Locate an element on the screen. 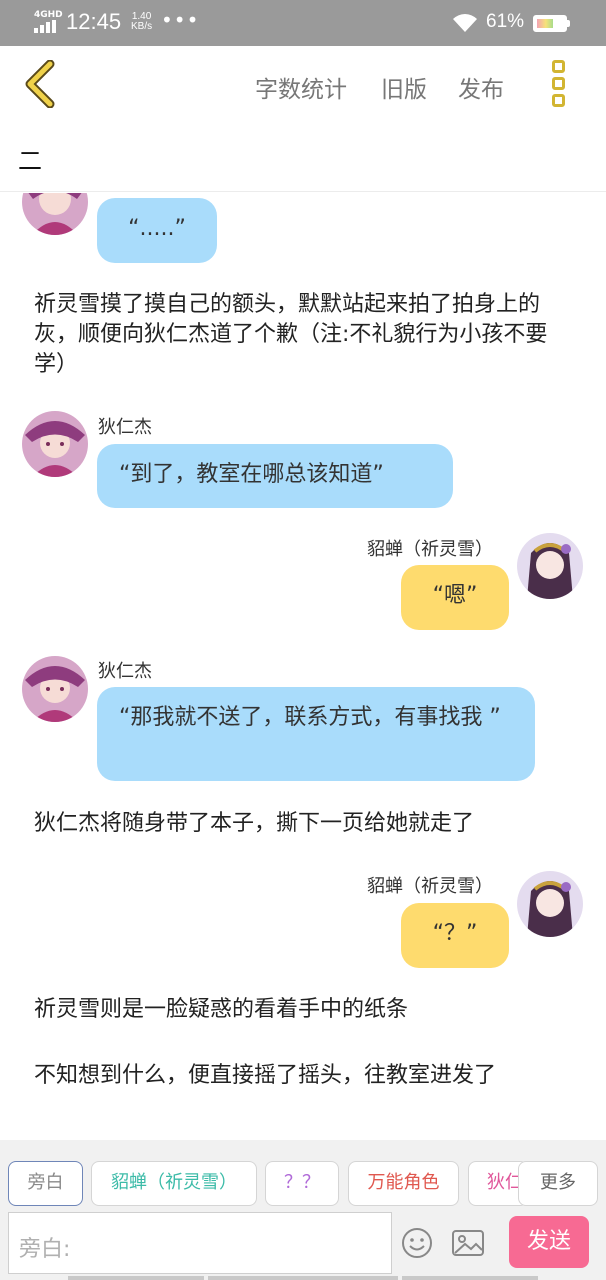 This screenshot has width=606, height=1280. send-button: 发送 is located at coordinates (549, 1242).